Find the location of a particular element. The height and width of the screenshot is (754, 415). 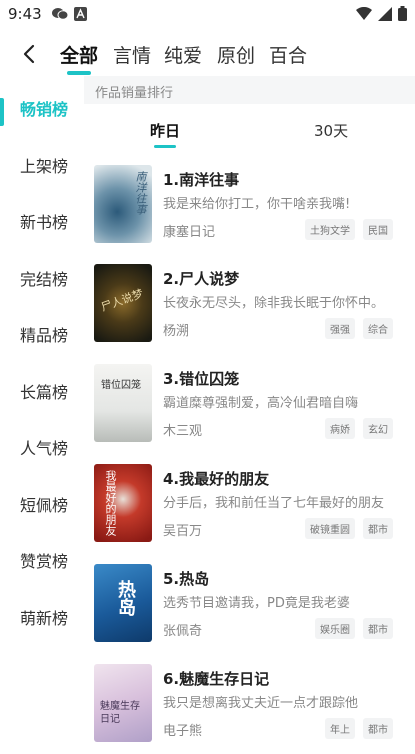

cover-title: 热岛 is located at coordinates (125, 598).